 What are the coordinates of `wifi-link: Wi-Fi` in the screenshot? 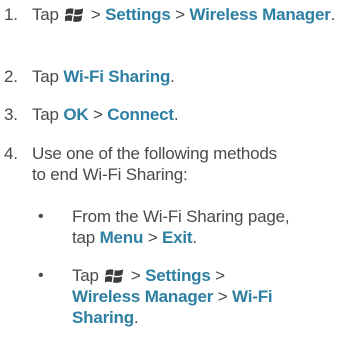 It's located at (252, 296).